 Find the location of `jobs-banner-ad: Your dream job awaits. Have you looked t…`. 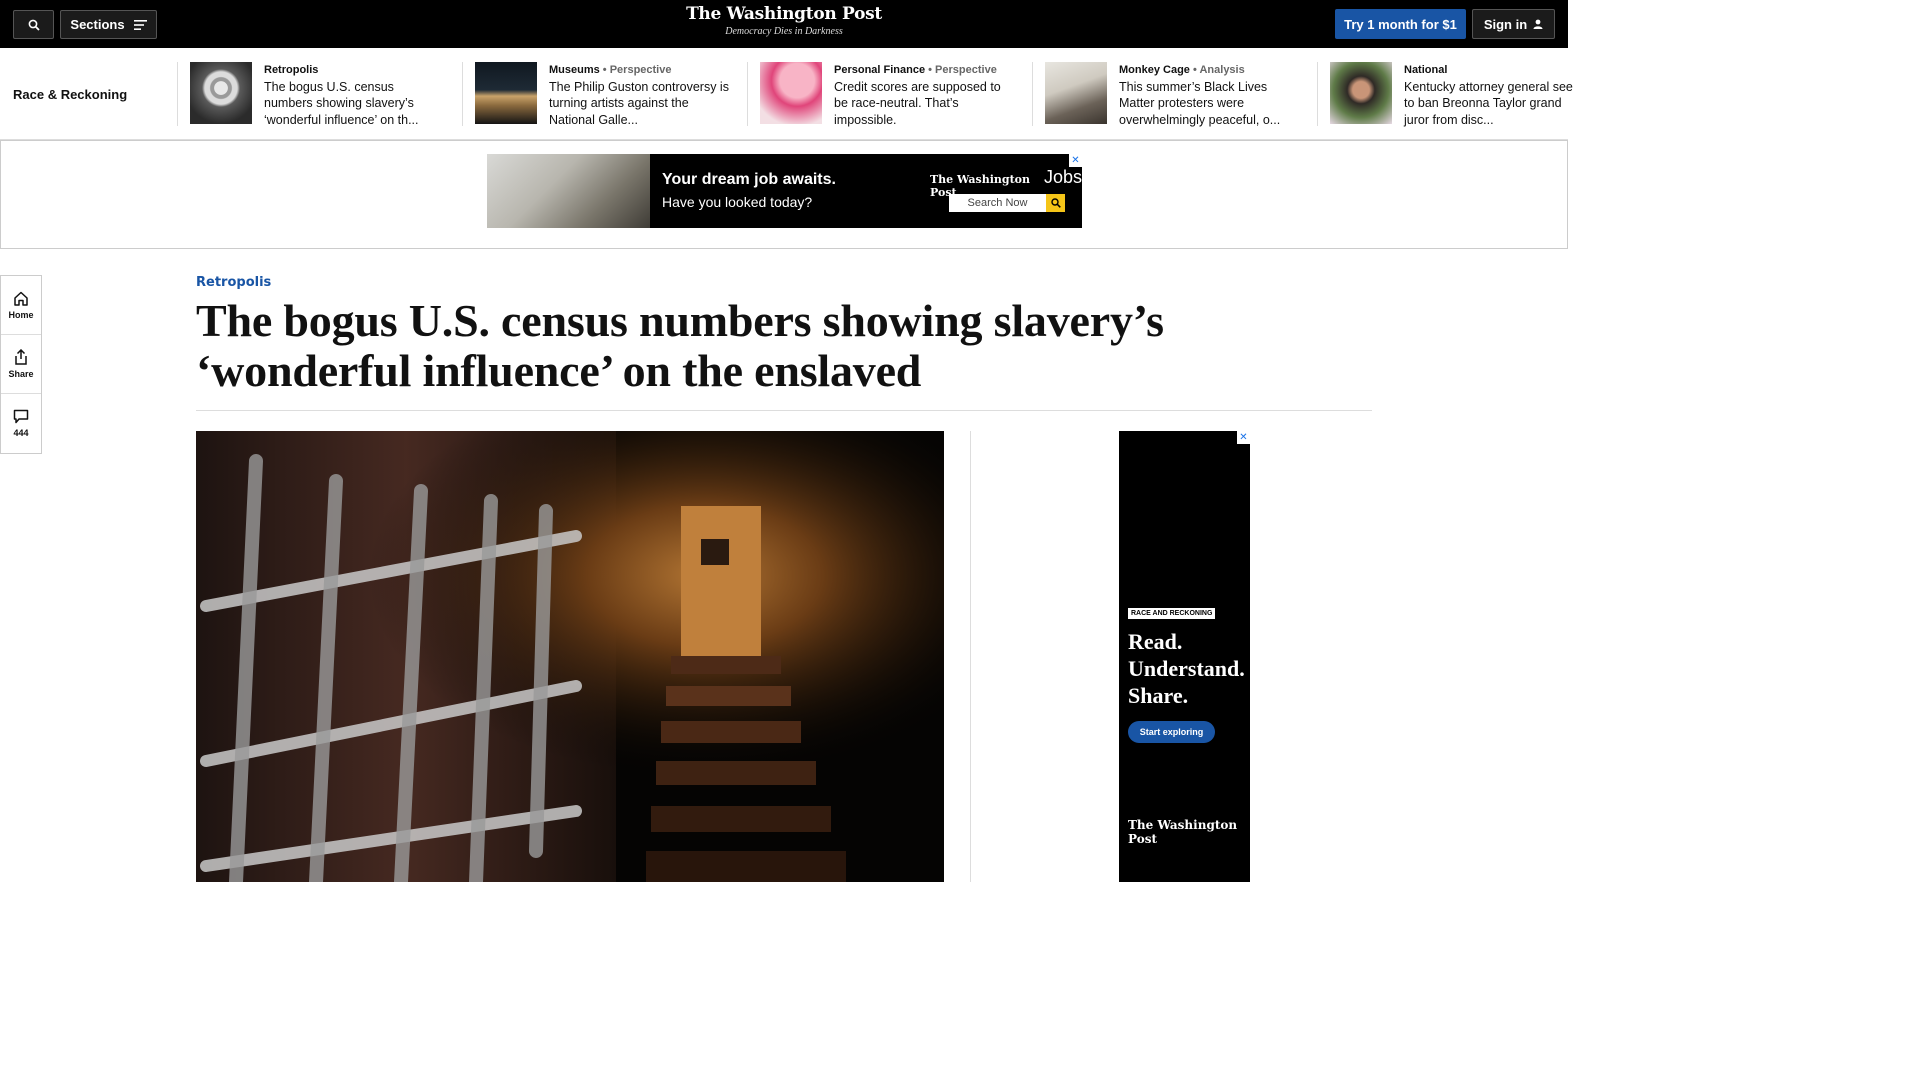

jobs-banner-ad: Your dream job awaits. Have you looked t… is located at coordinates (784, 191).